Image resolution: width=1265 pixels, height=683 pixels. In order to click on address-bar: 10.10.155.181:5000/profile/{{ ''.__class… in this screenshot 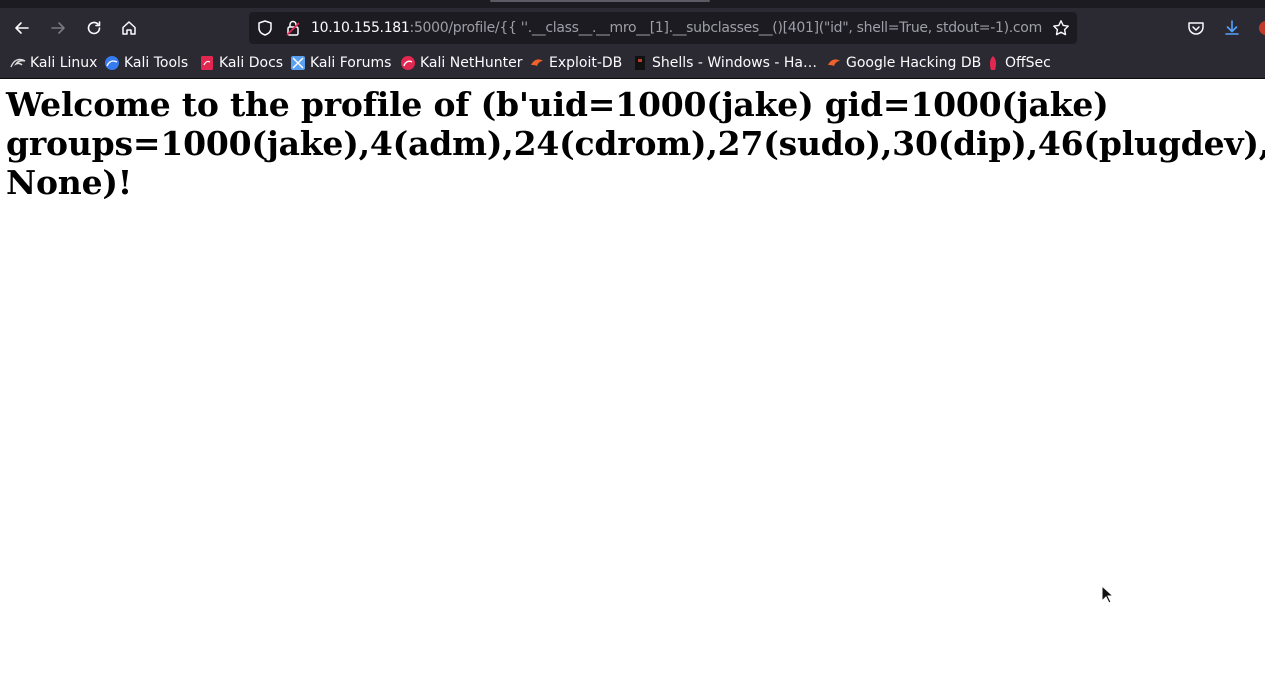, I will do `click(663, 28)`.